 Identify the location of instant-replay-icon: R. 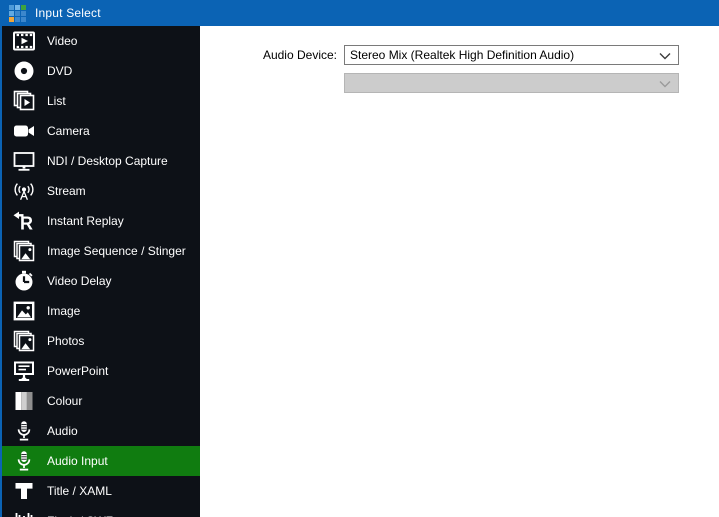
(24, 221).